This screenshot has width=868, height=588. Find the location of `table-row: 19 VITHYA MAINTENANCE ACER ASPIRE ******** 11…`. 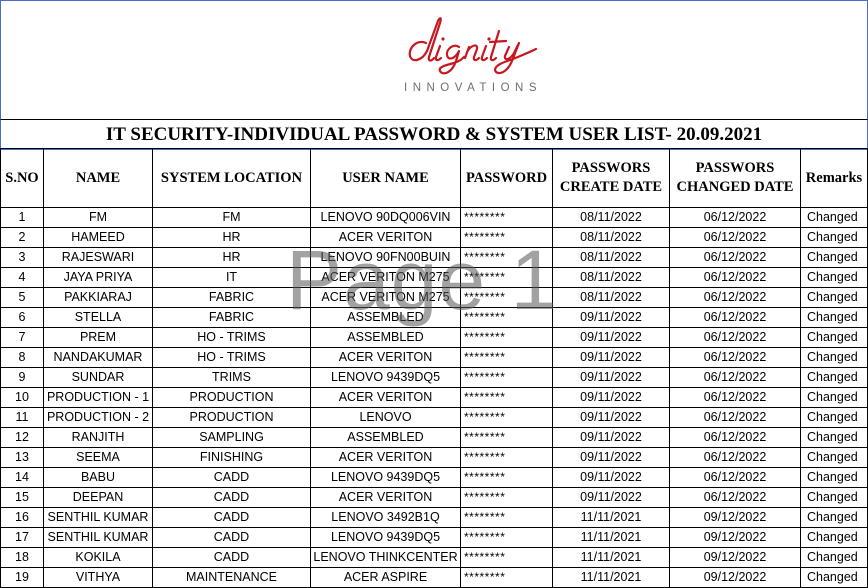

table-row: 19 VITHYA MAINTENANCE ACER ASPIRE ******** 11… is located at coordinates (434, 577).